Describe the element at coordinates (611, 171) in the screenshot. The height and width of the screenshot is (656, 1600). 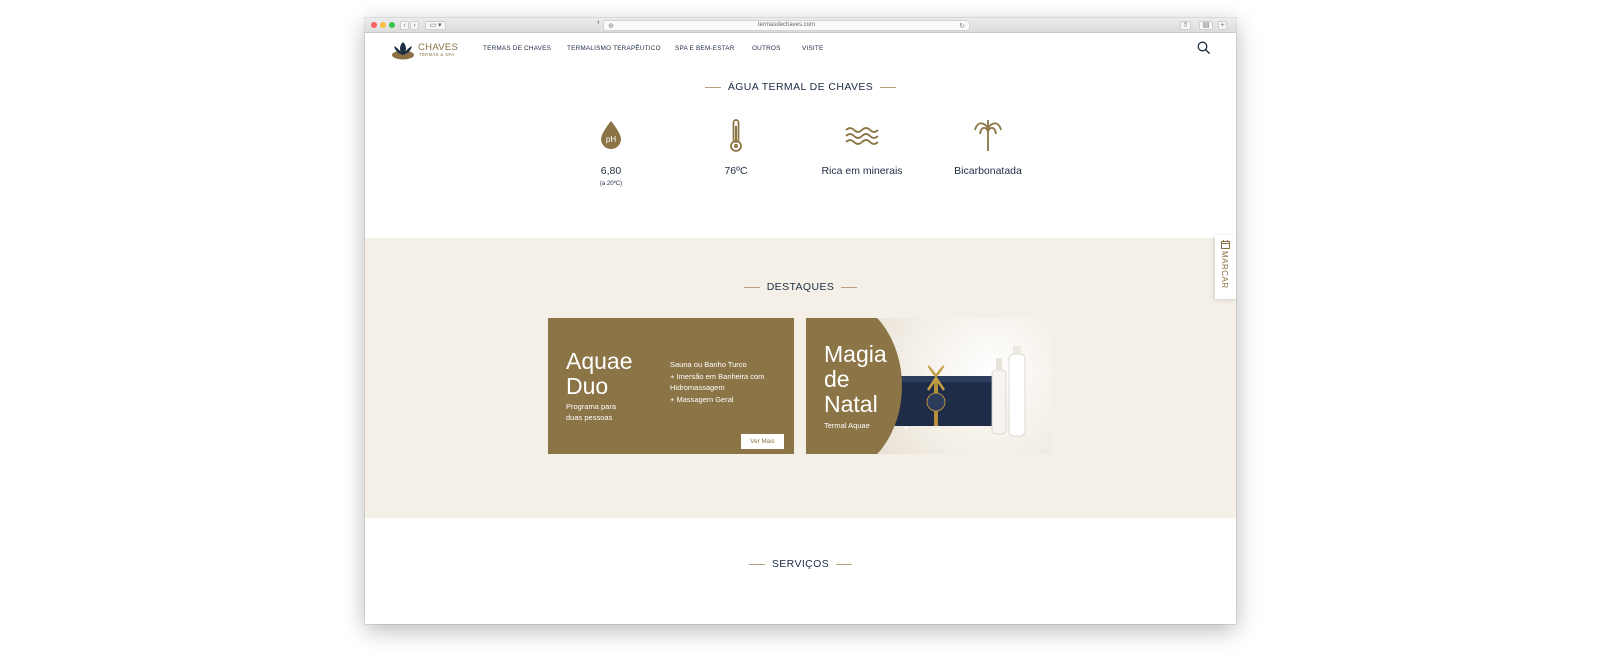
I see `feature-label-ph: 6,80` at that location.